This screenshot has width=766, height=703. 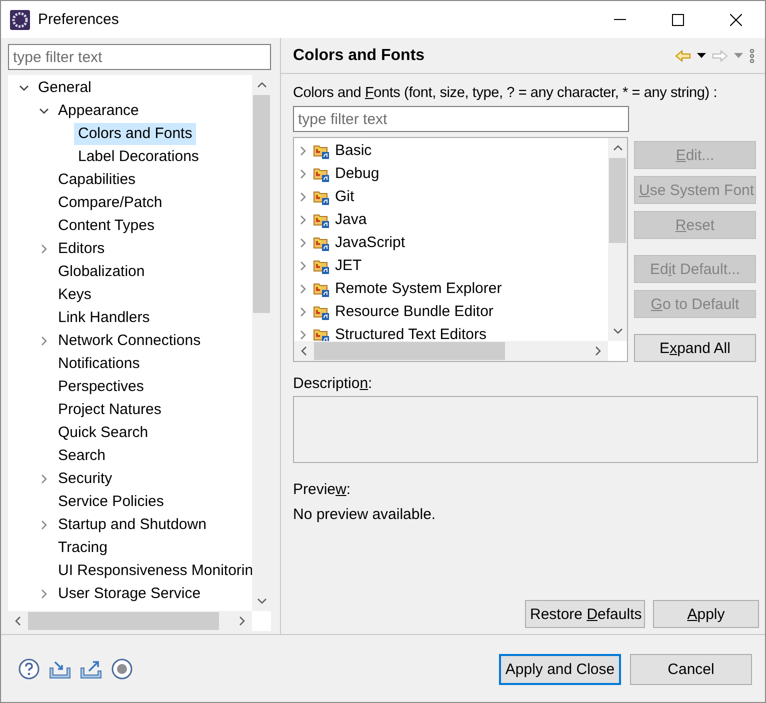 What do you see at coordinates (81, 249) in the screenshot?
I see `tree-item: Editors` at bounding box center [81, 249].